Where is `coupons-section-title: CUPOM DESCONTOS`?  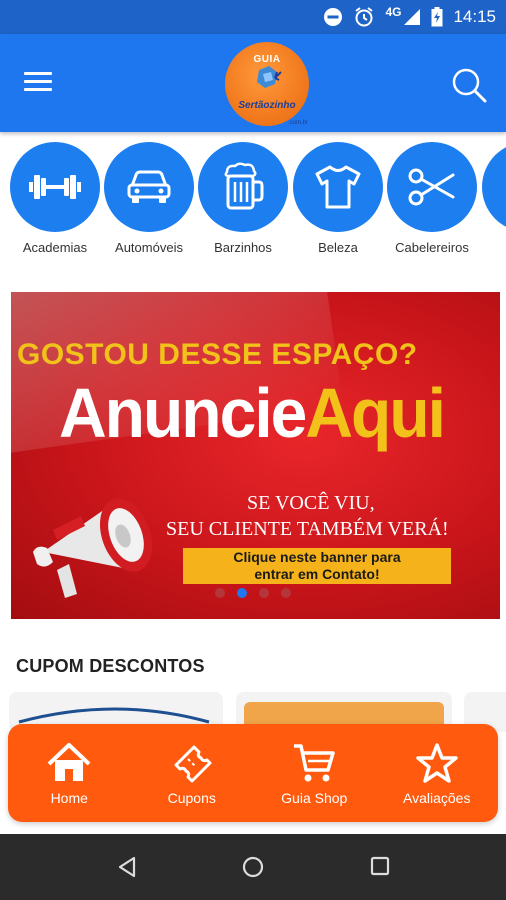
coupons-section-title: CUPOM DESCONTOS is located at coordinates (110, 666).